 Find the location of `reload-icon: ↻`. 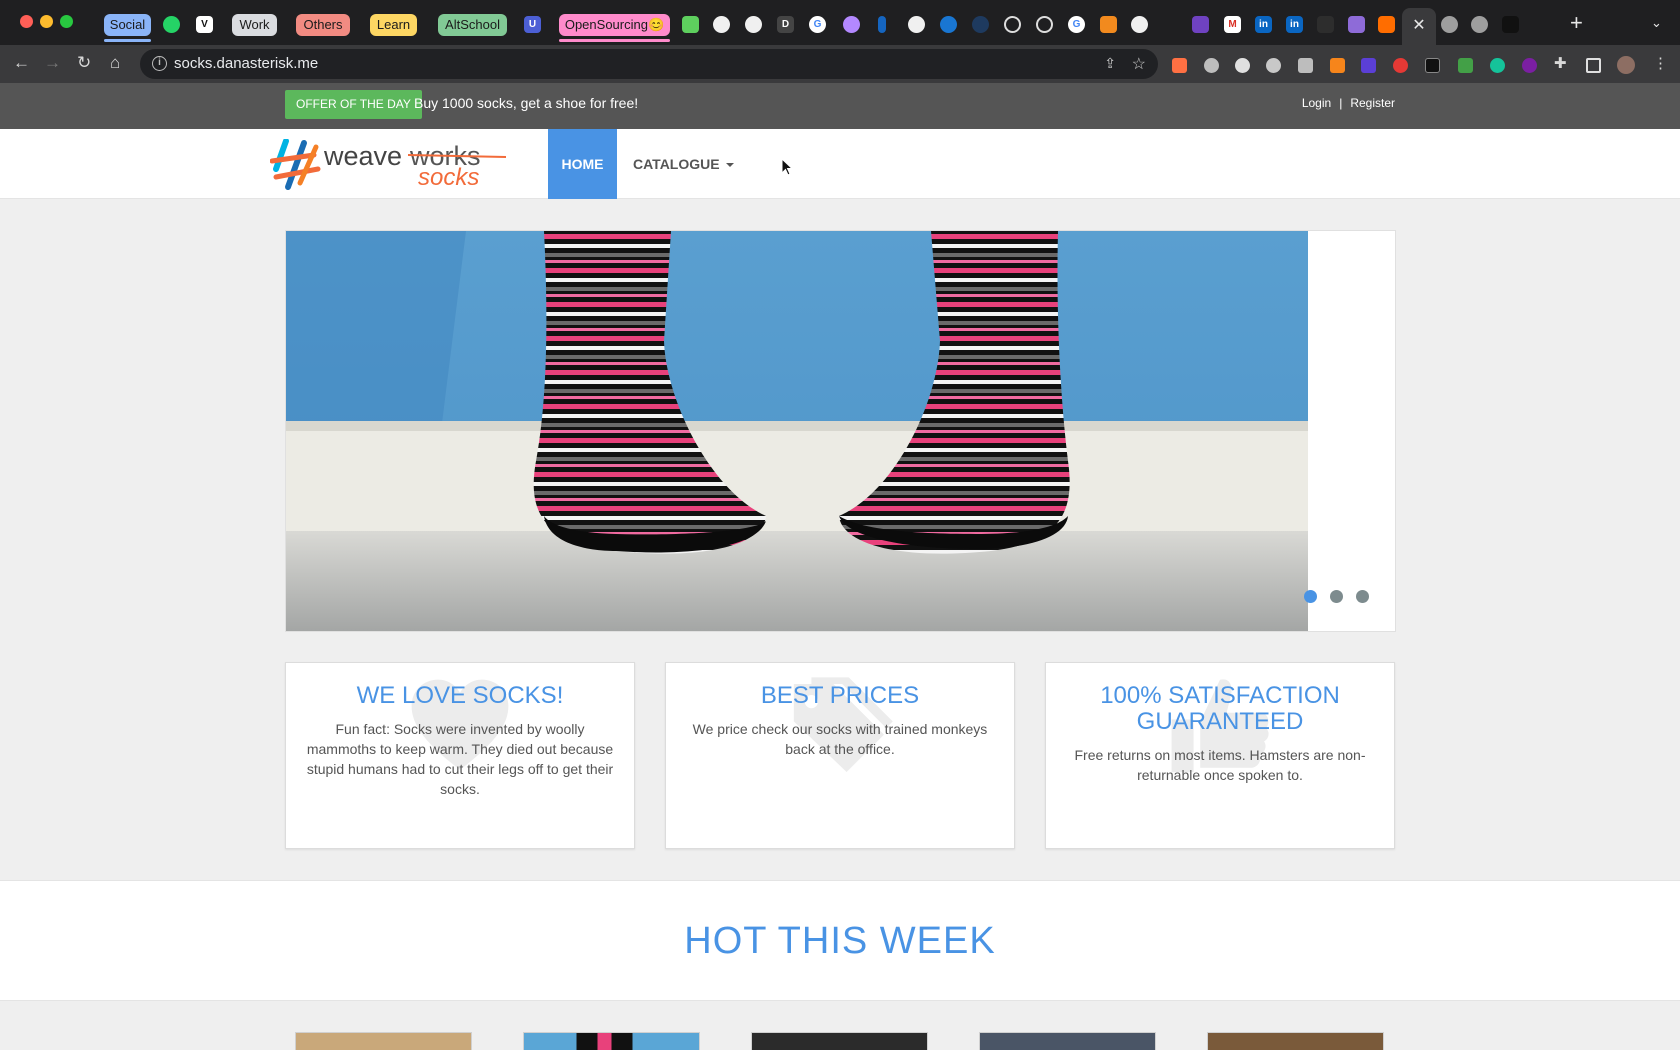

reload-icon: ↻ is located at coordinates (84, 63).